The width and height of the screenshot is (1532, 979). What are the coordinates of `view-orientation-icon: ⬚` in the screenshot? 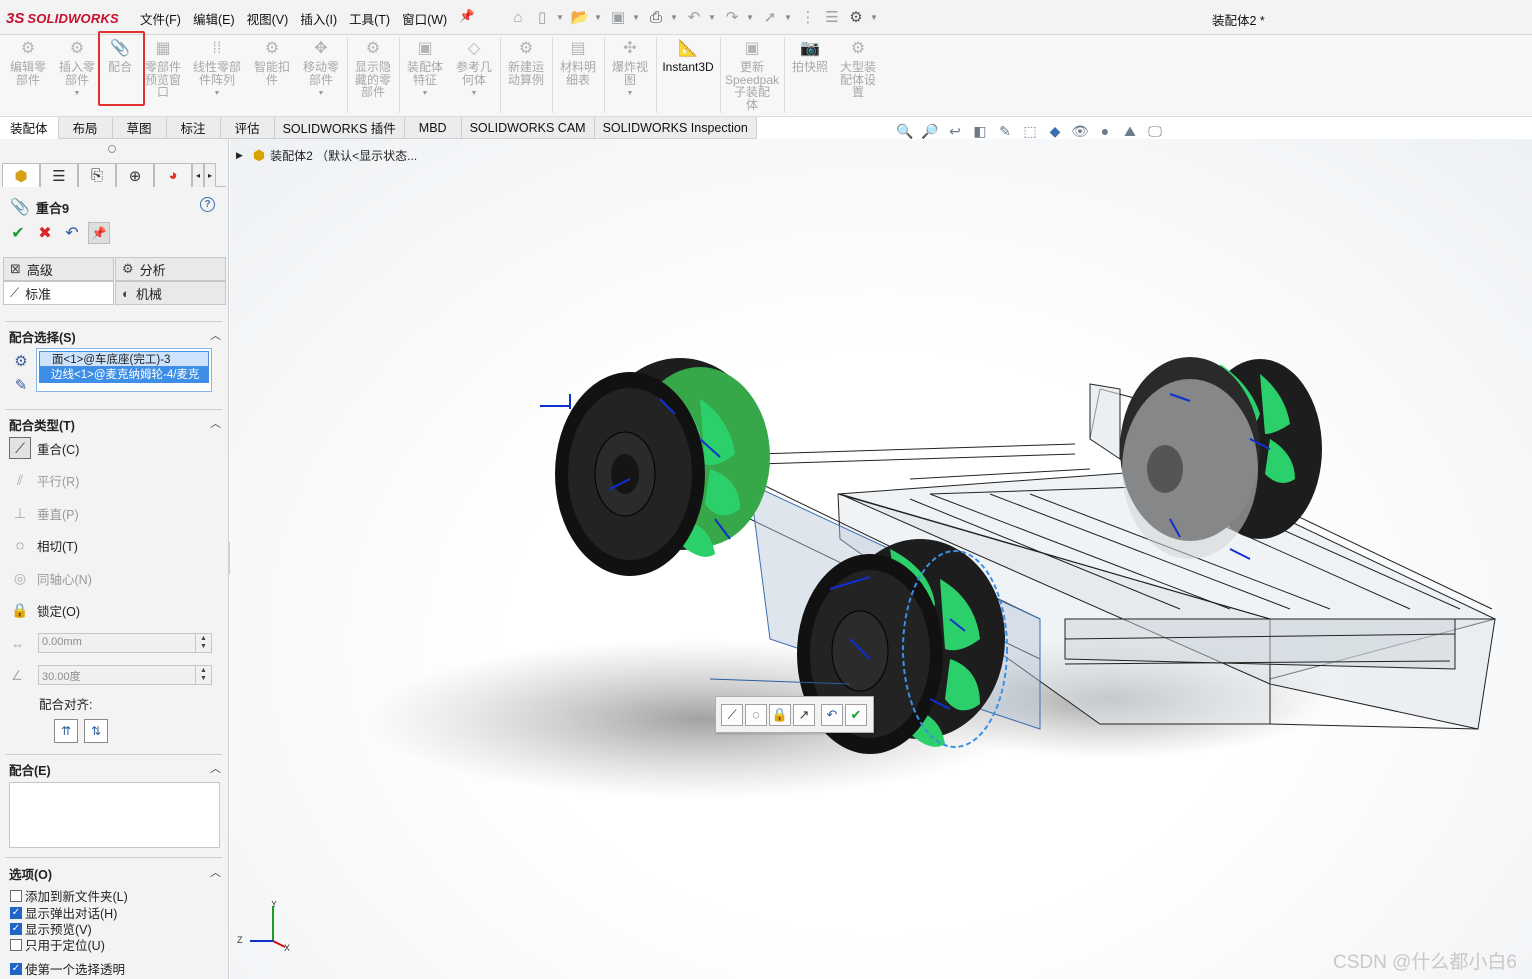 It's located at (1030, 131).